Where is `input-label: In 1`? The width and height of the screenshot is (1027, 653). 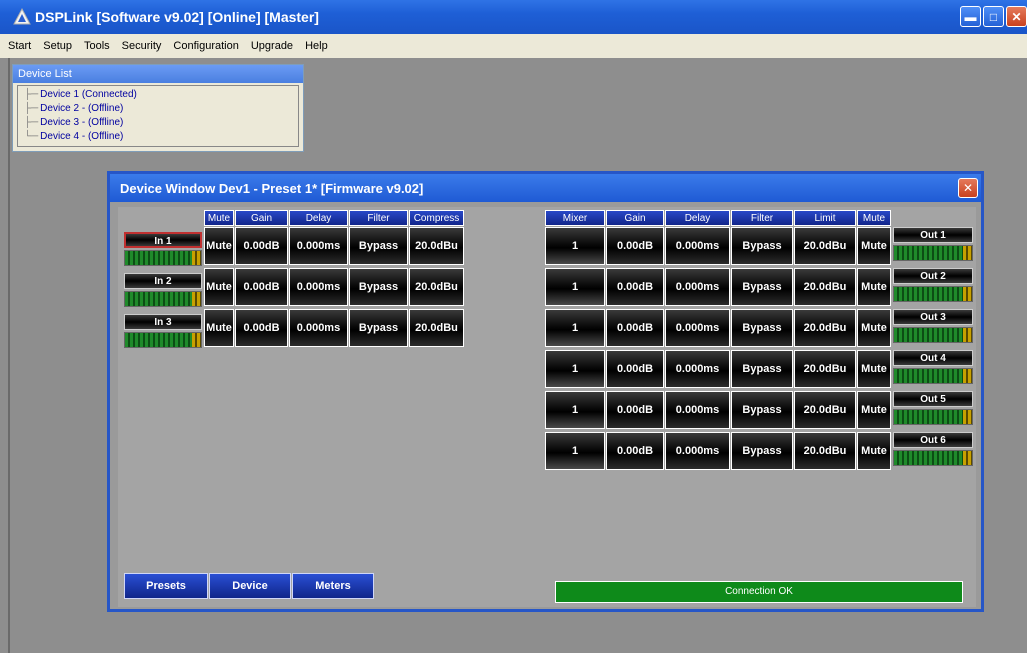 input-label: In 1 is located at coordinates (163, 240).